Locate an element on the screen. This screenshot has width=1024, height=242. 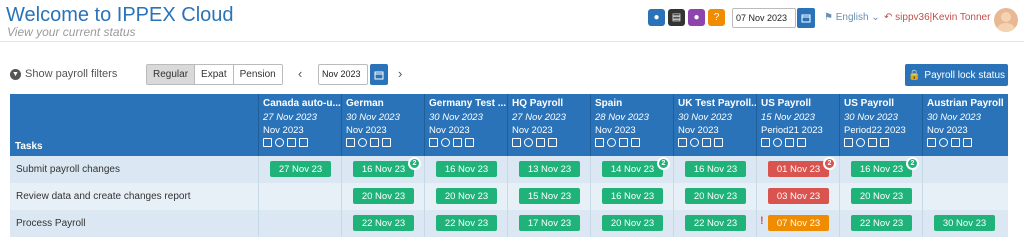
segment-pension: Pension is located at coordinates (257, 74).